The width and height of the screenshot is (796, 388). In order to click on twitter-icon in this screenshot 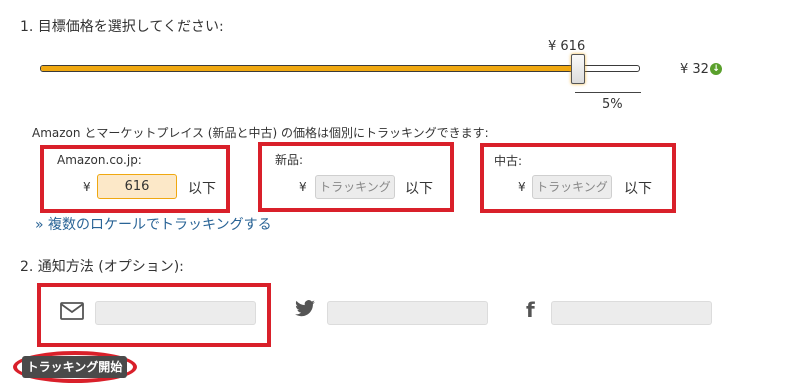, I will do `click(305, 311)`.